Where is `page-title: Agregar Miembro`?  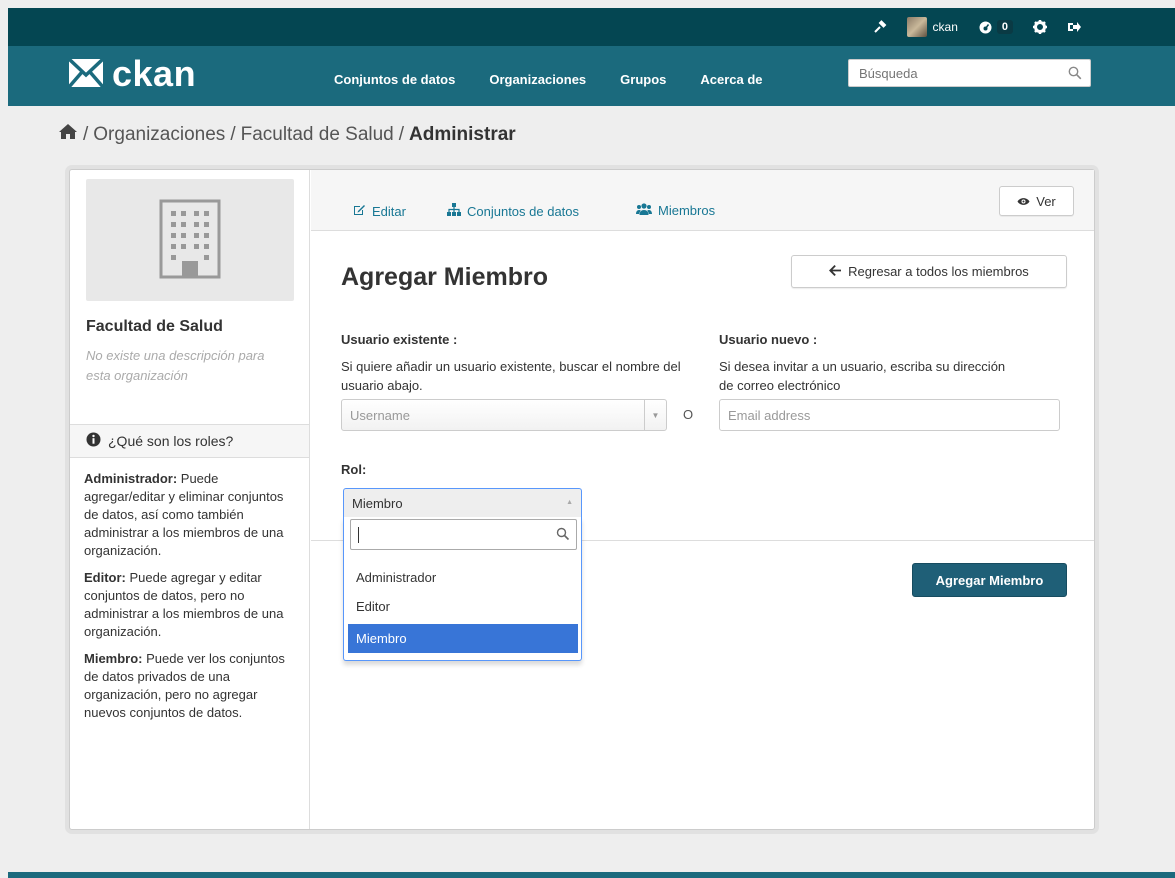
page-title: Agregar Miembro is located at coordinates (444, 277).